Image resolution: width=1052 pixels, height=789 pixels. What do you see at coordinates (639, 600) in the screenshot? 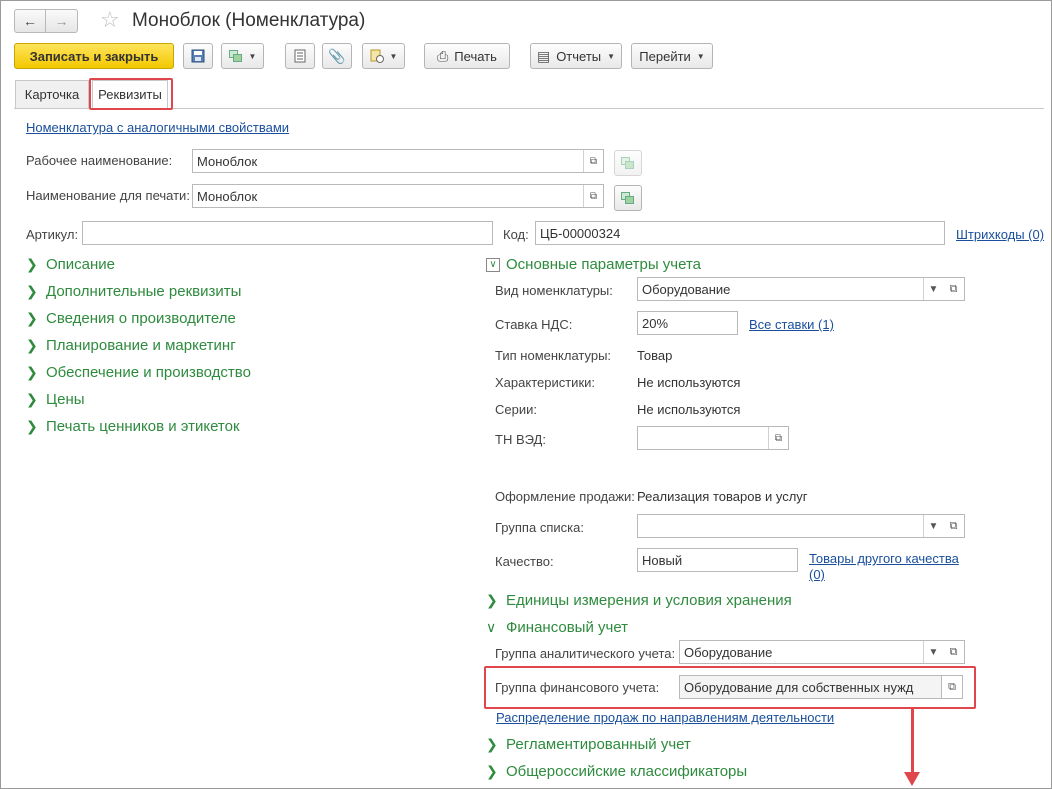
I see `section-units: ❯ Единицы измерения и условия хранения` at bounding box center [639, 600].